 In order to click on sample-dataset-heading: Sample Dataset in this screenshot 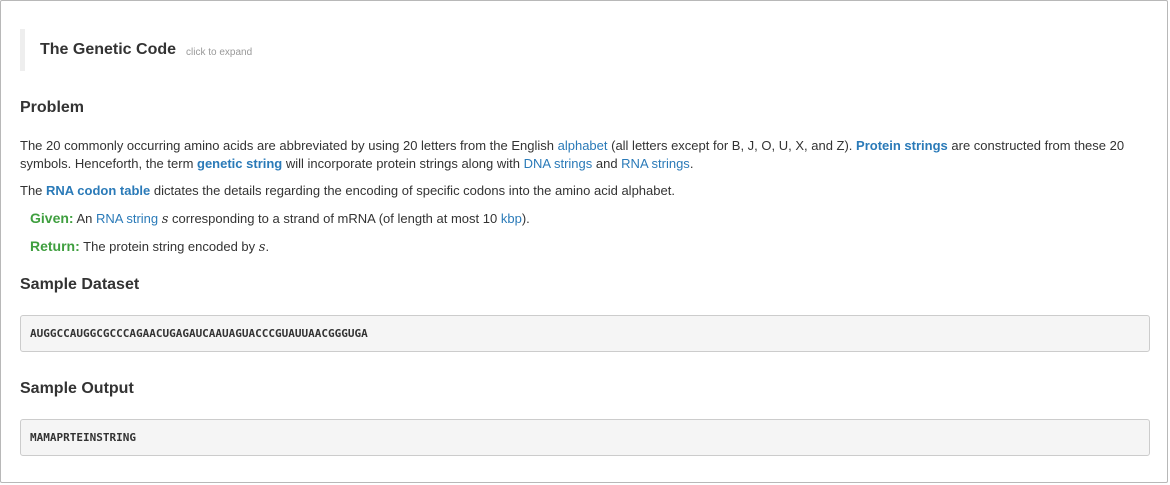, I will do `click(80, 284)`.